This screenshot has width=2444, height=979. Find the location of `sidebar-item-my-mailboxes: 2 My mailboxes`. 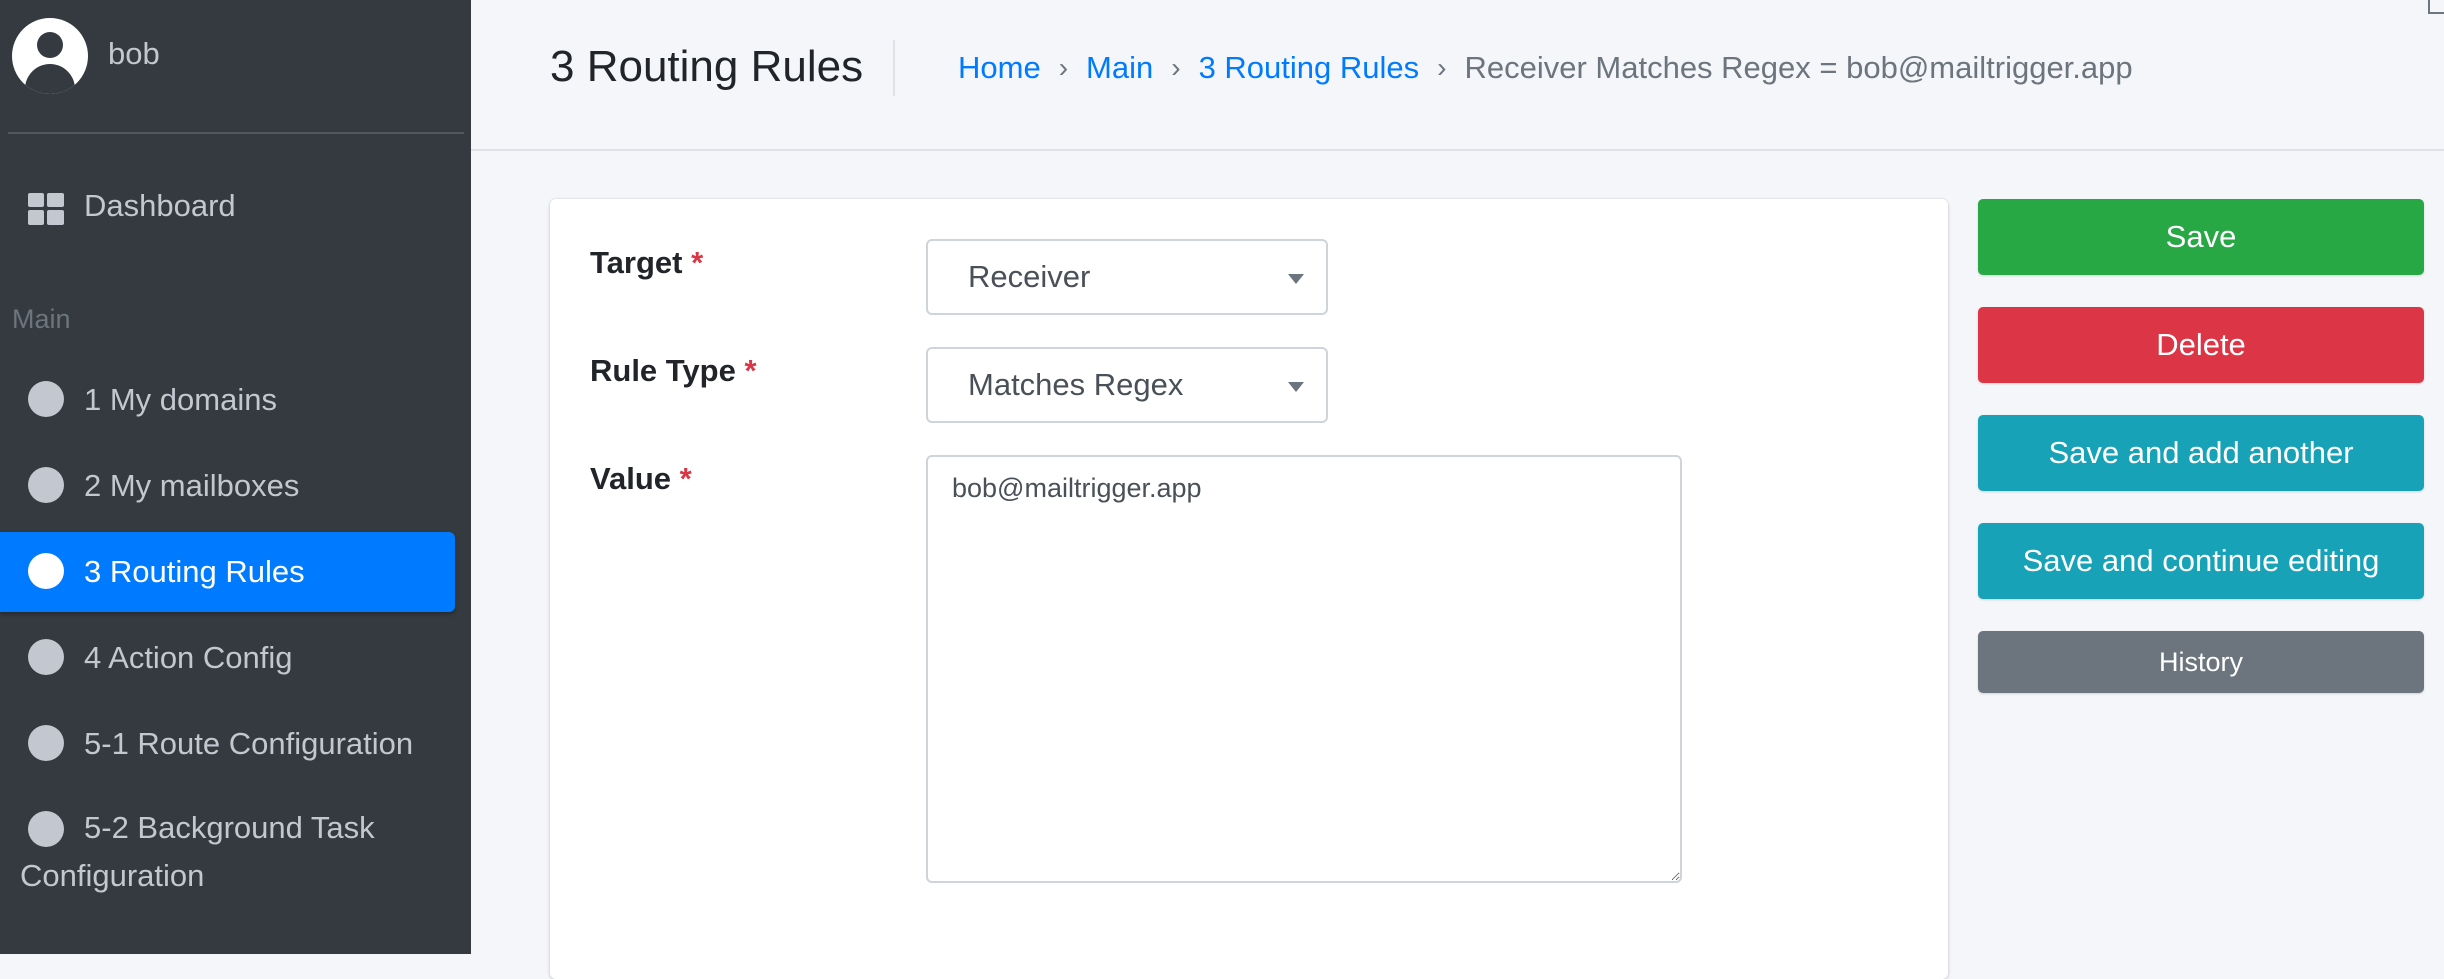

sidebar-item-my-mailboxes: 2 My mailboxes is located at coordinates (227, 486).